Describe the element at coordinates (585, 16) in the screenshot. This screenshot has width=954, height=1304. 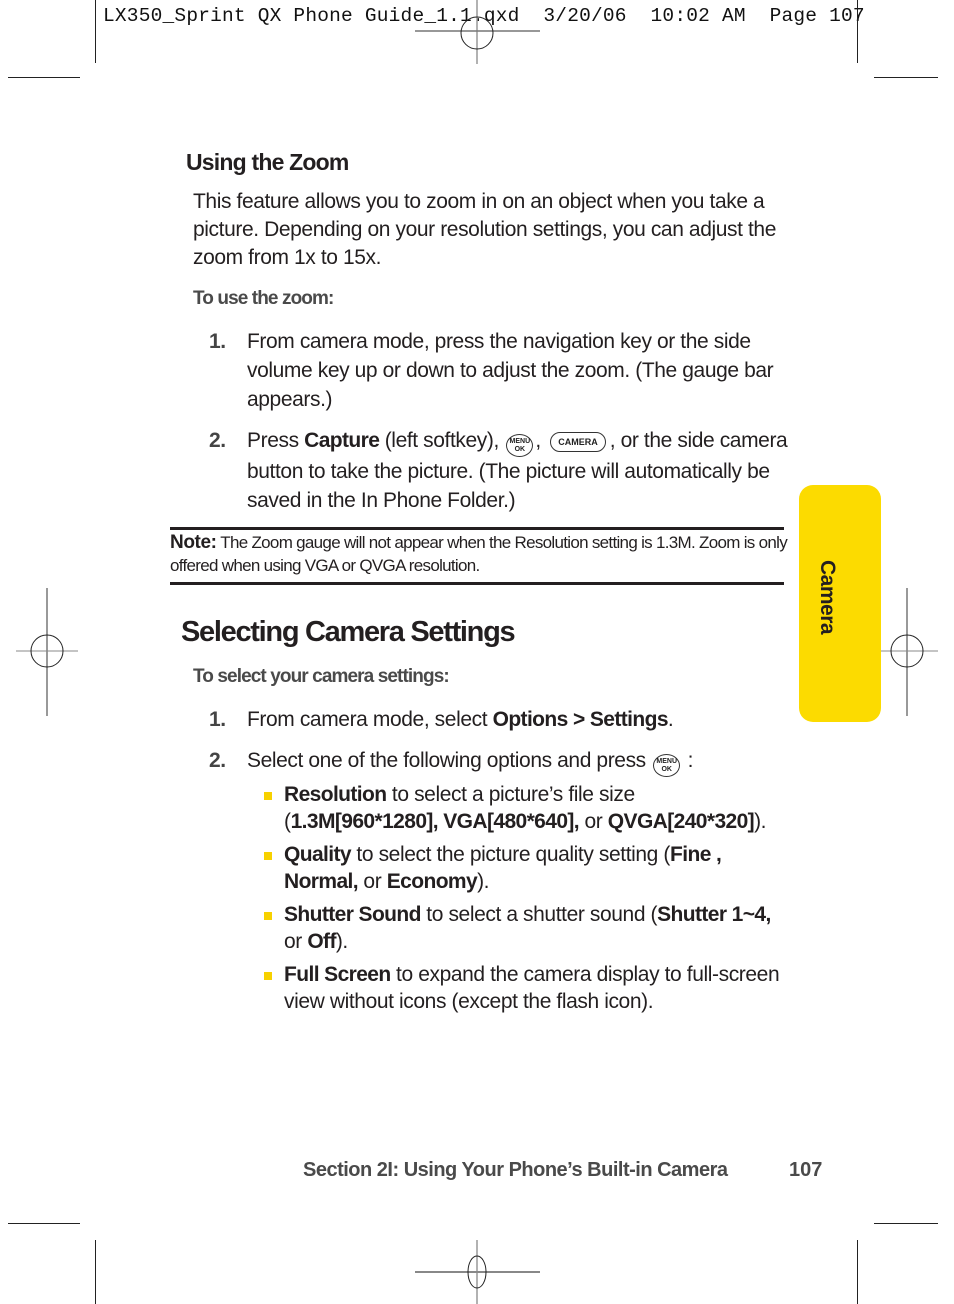
I see `slug-date: 3/20/06` at that location.